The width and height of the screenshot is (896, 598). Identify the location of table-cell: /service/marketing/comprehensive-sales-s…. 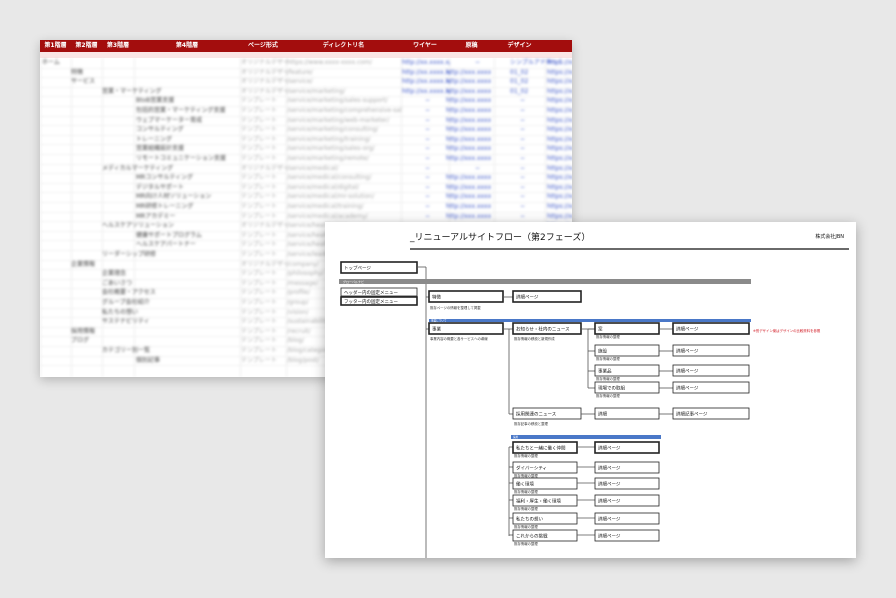
(344, 110).